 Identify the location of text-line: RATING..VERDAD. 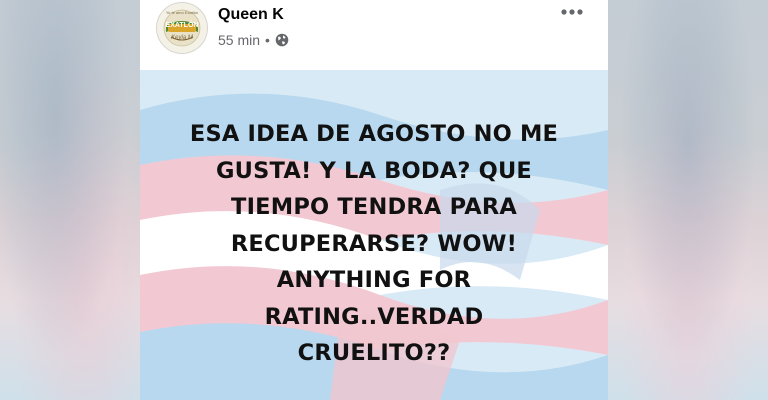
(374, 316).